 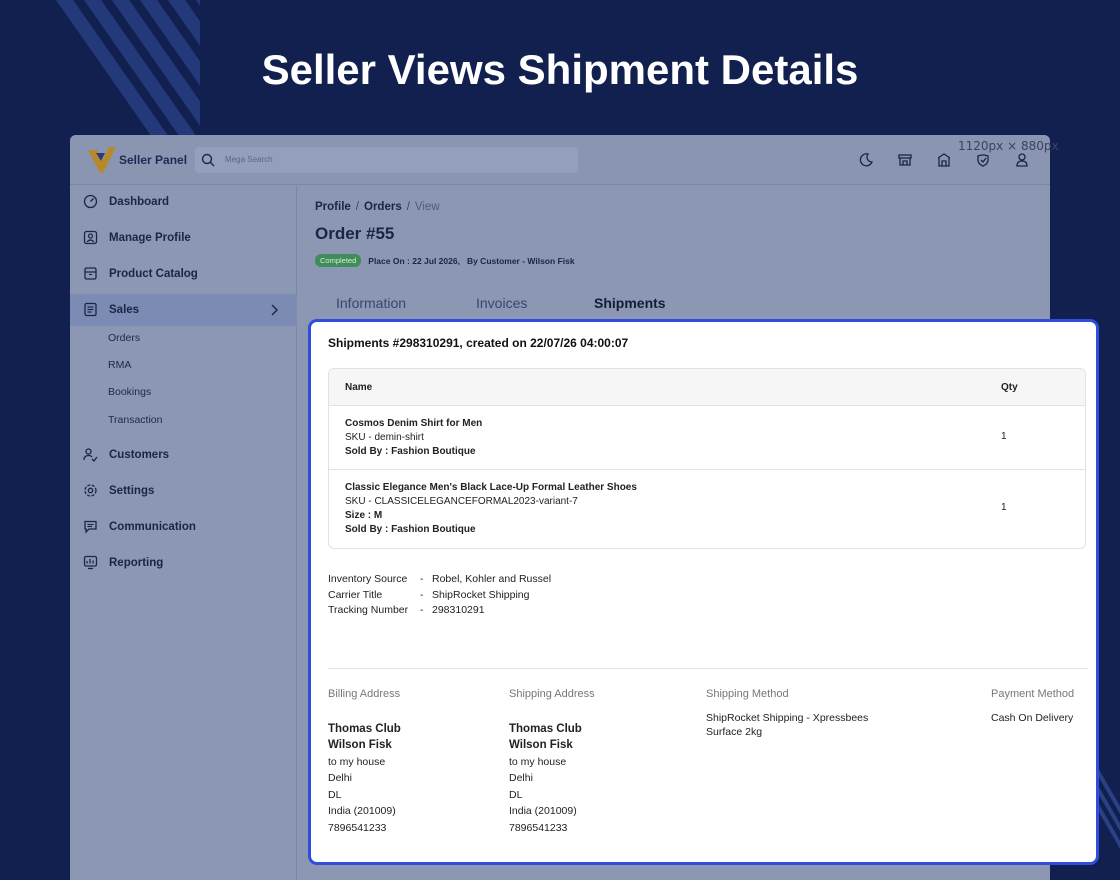 I want to click on top-bar: Seller Panel Mega Search, so click(x=560, y=160).